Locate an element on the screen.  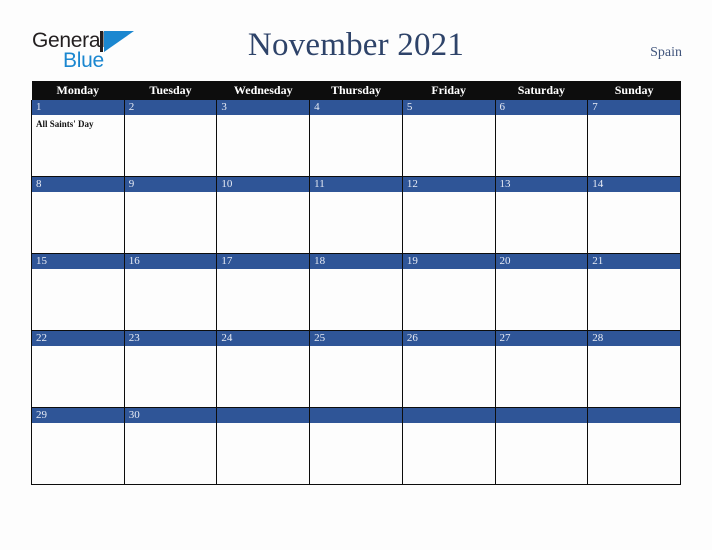
calendar-day-cell: 28 is located at coordinates (634, 369).